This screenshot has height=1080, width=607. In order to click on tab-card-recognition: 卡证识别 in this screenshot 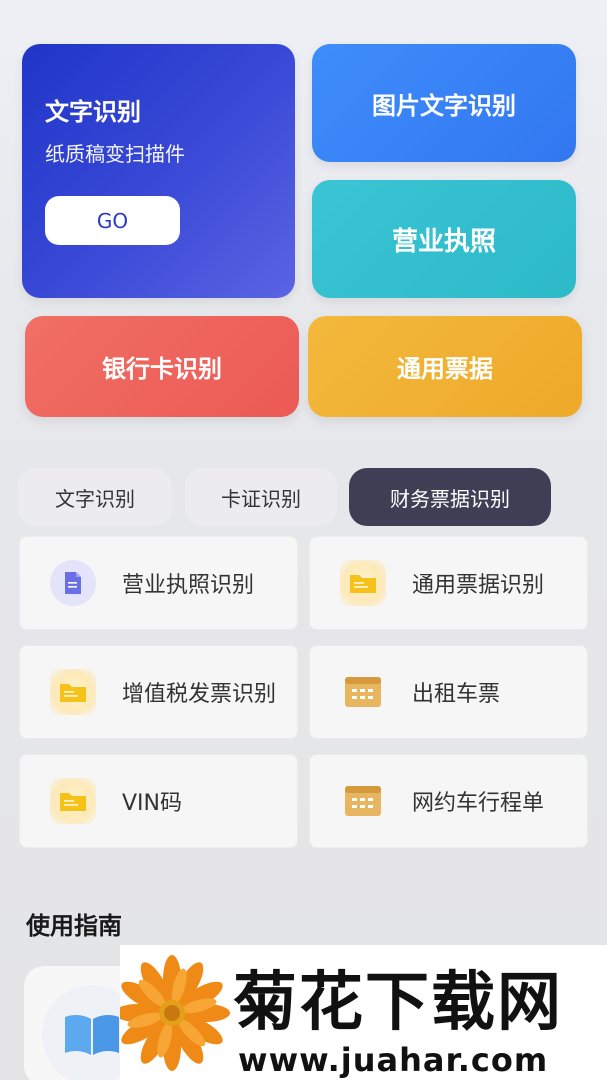, I will do `click(261, 497)`.